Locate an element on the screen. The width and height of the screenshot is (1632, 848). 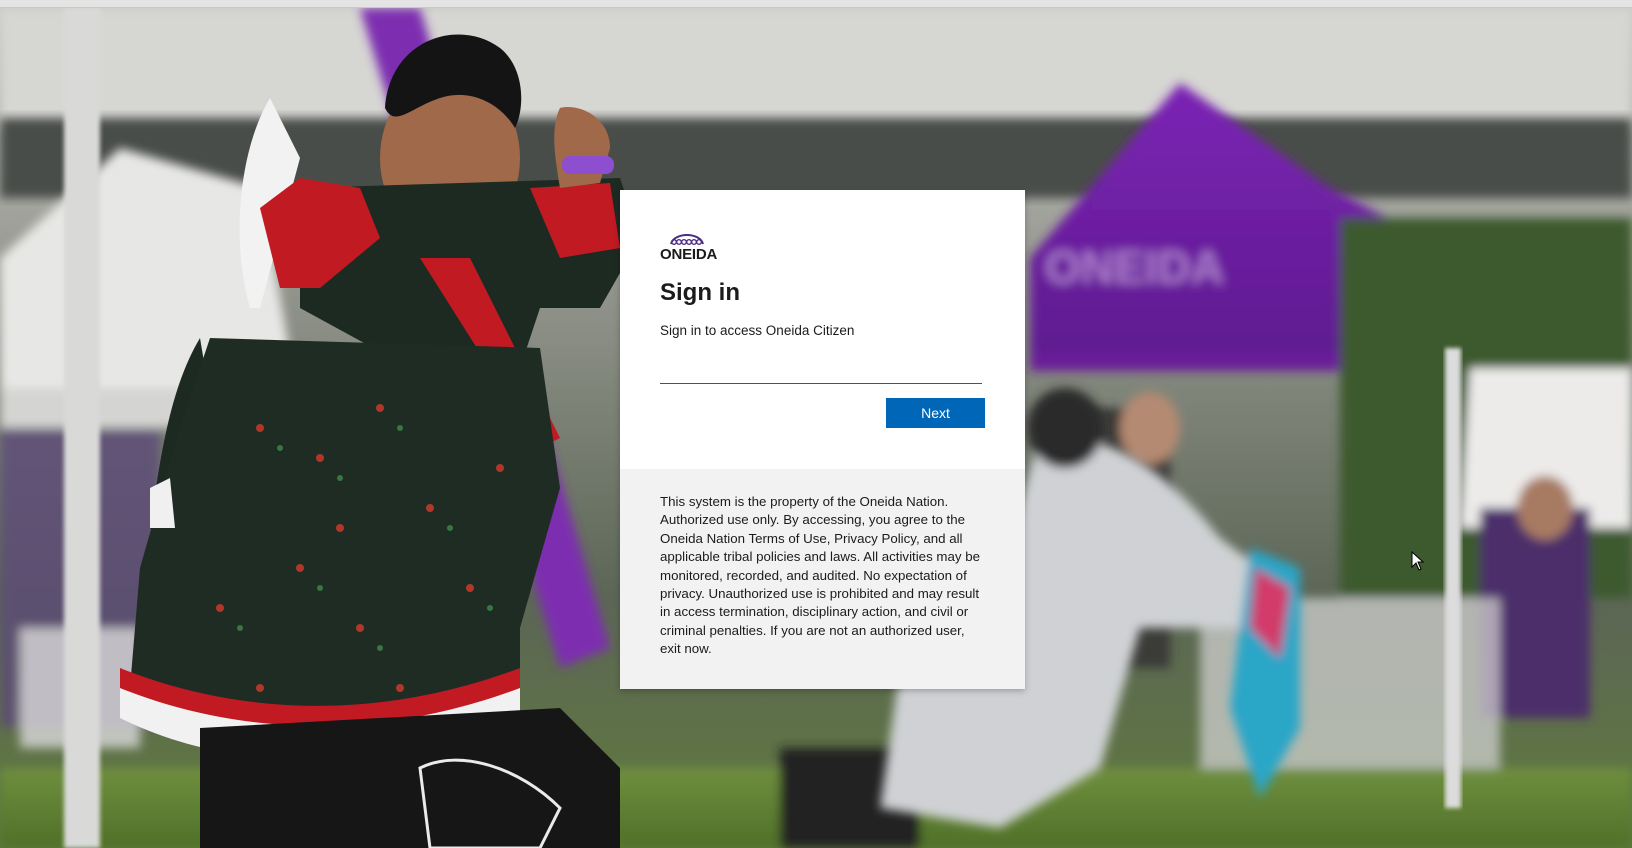
button-row: Next is located at coordinates (822, 413).